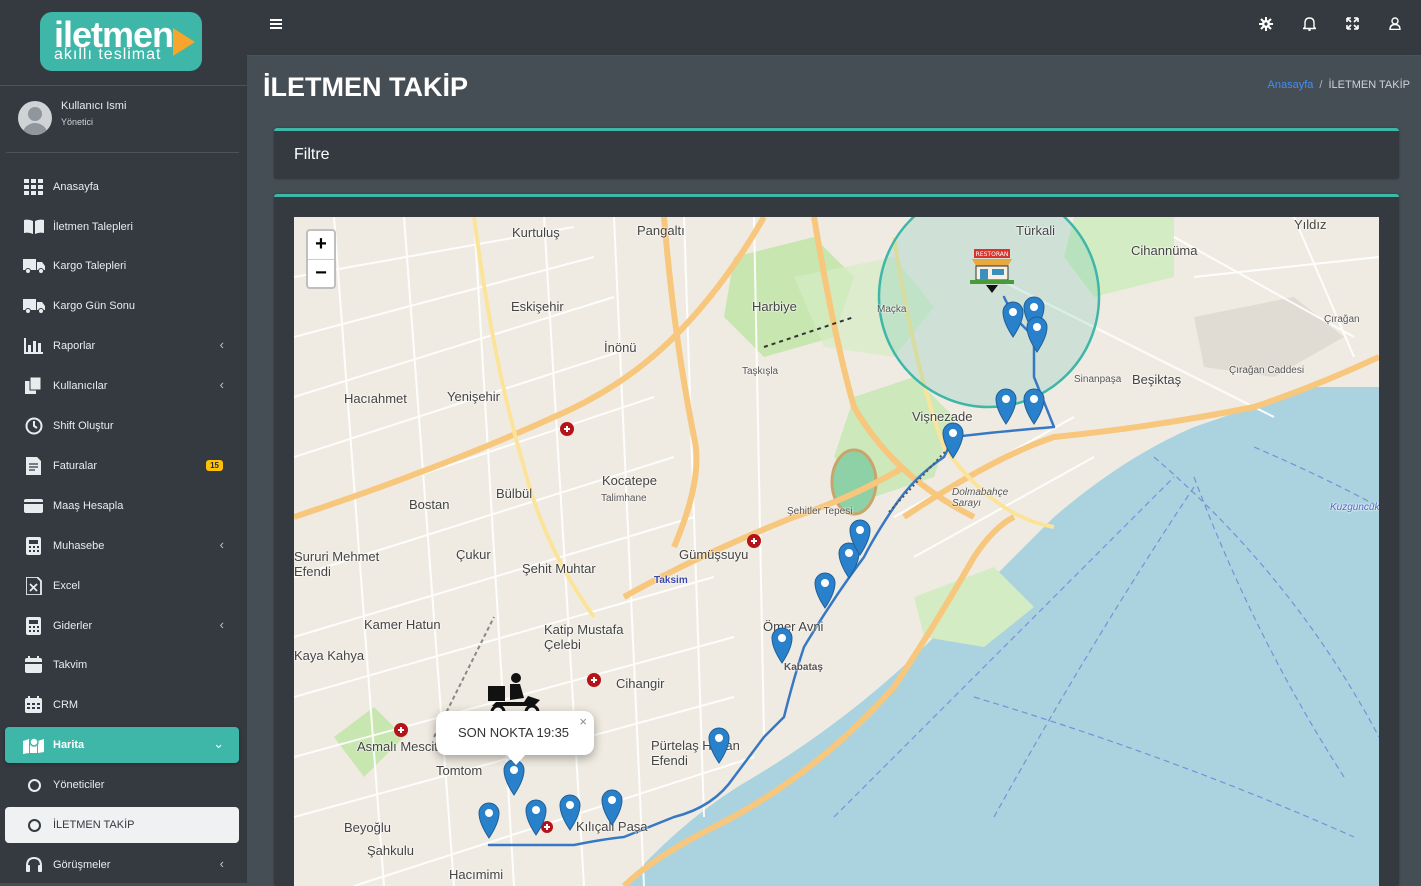 The width and height of the screenshot is (1421, 886). I want to click on close-icon: ×, so click(583, 721).